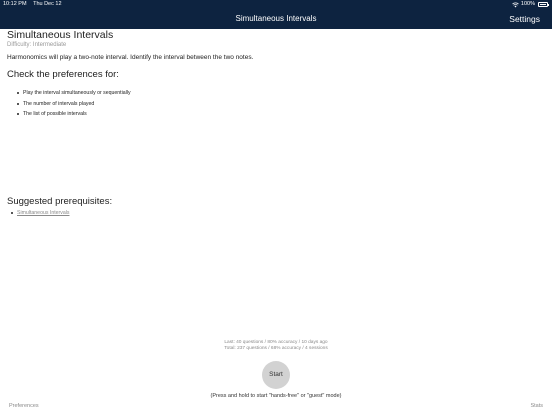  What do you see at coordinates (543, 4) in the screenshot?
I see `battery-icon` at bounding box center [543, 4].